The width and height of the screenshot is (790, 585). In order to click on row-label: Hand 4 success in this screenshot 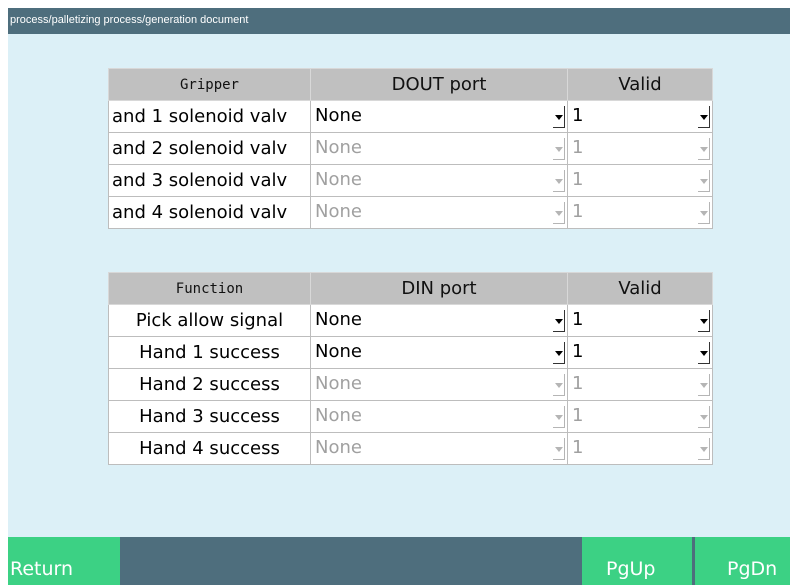, I will do `click(209, 448)`.